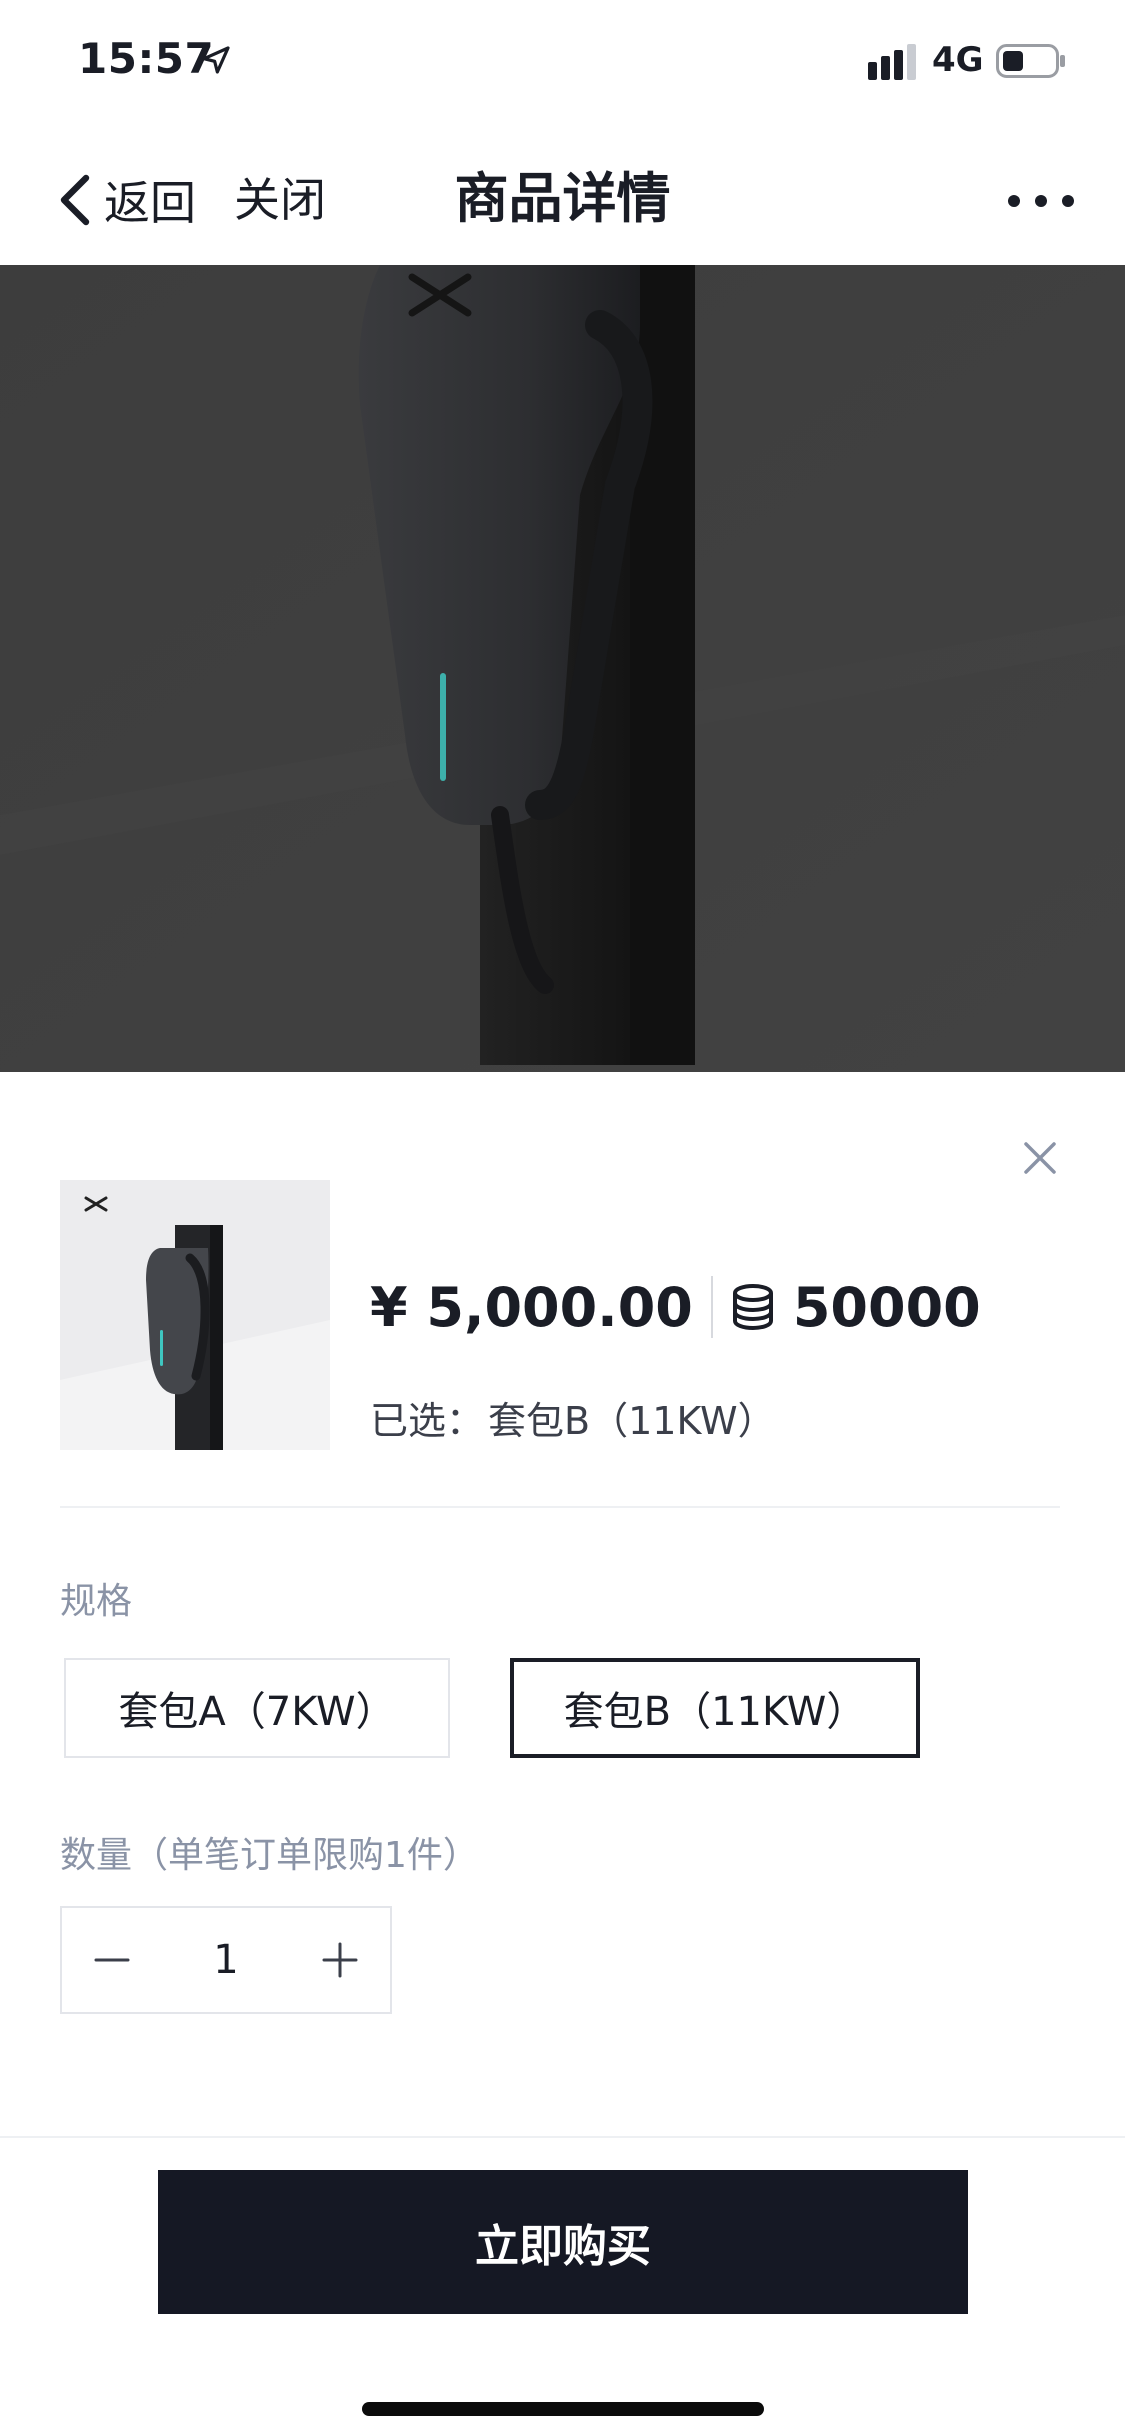  Describe the element at coordinates (752, 1307) in the screenshot. I see `coin-stack-icon` at that location.